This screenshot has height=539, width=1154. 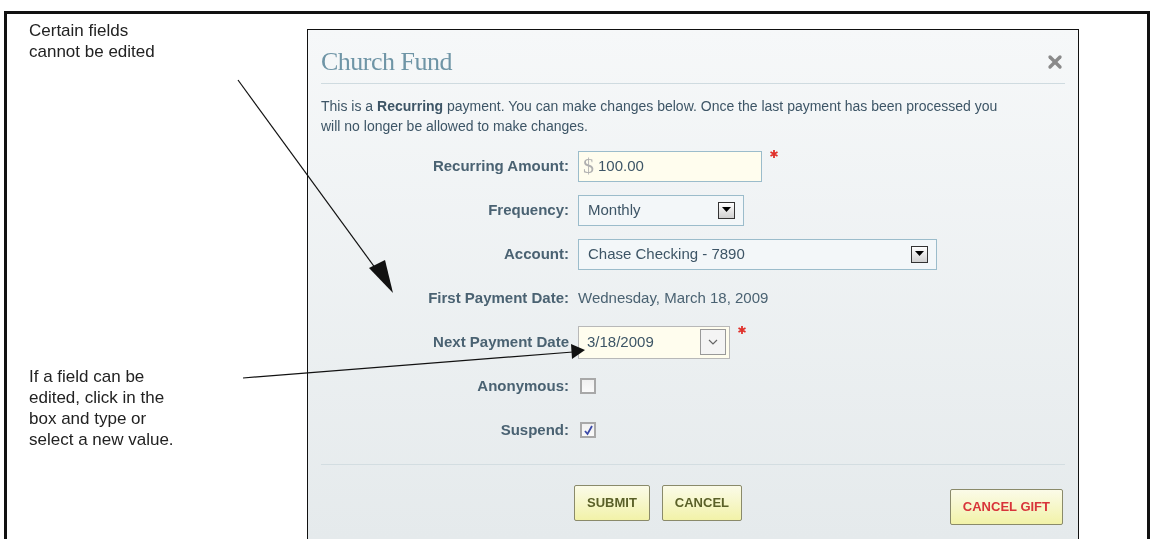 I want to click on amount-input: $ 100.00, so click(x=670, y=166).